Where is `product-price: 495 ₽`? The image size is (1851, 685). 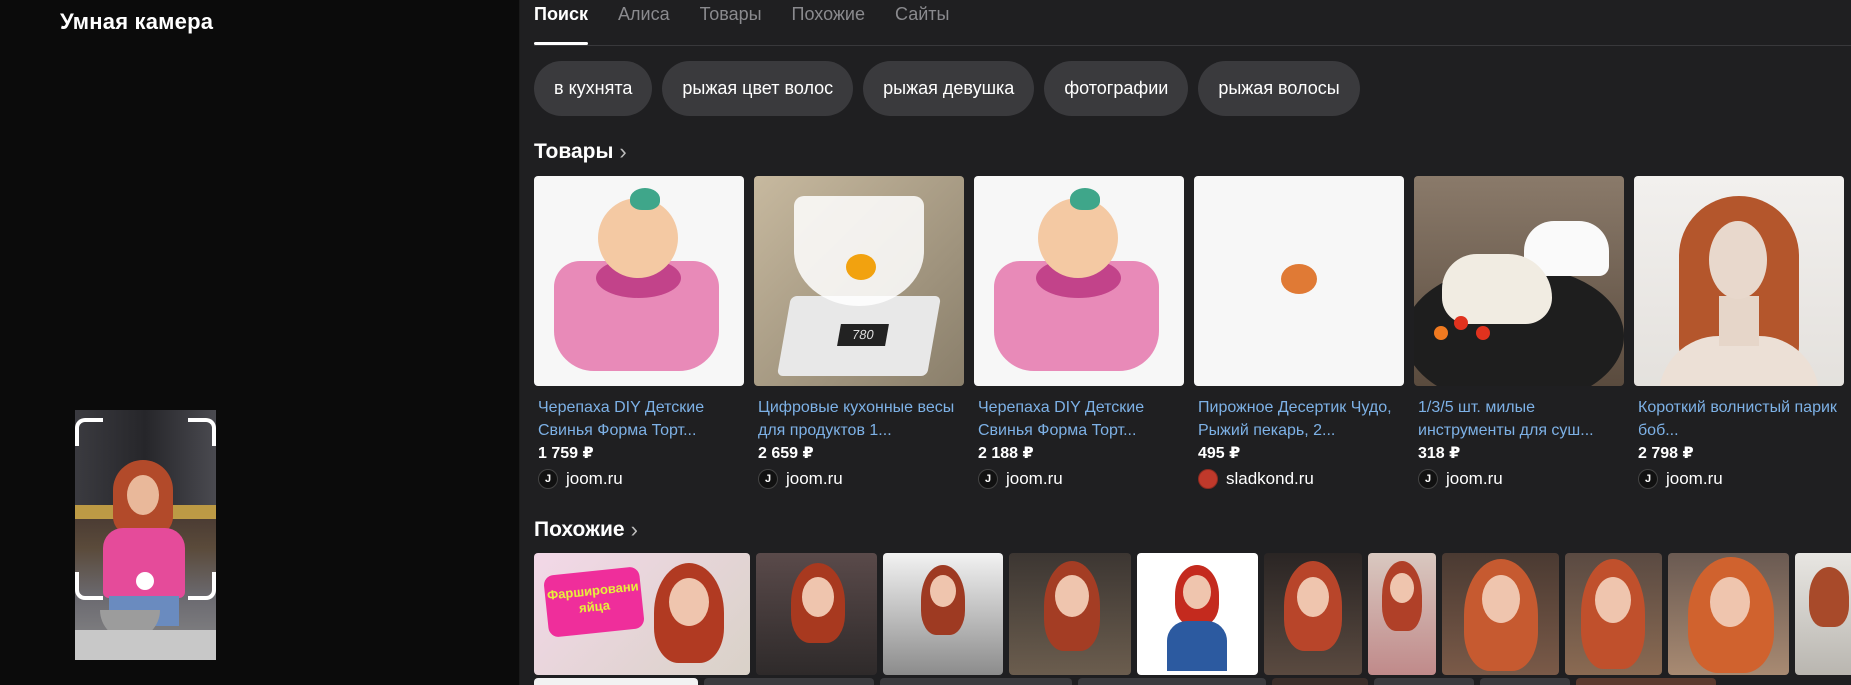 product-price: 495 ₽ is located at coordinates (1219, 453).